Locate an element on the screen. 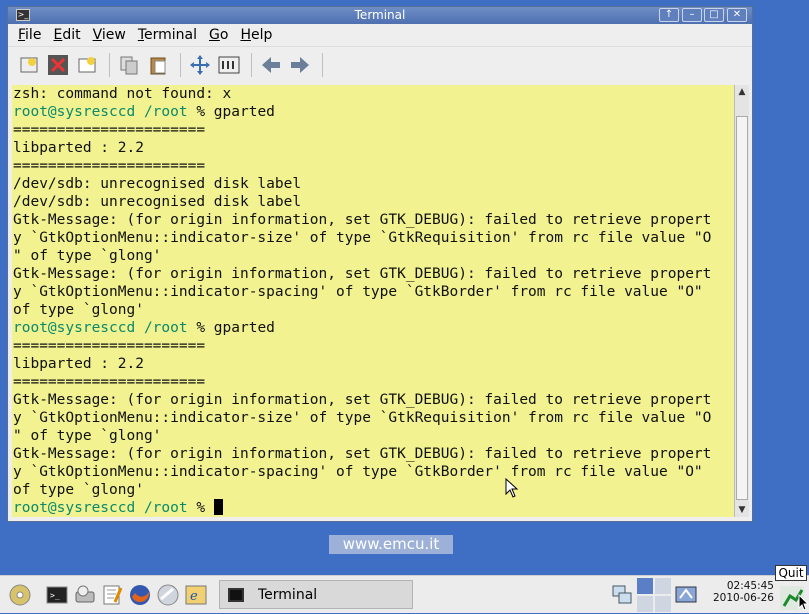 Image resolution: width=809 pixels, height=614 pixels. menu-terminal: Terminal is located at coordinates (167, 35).